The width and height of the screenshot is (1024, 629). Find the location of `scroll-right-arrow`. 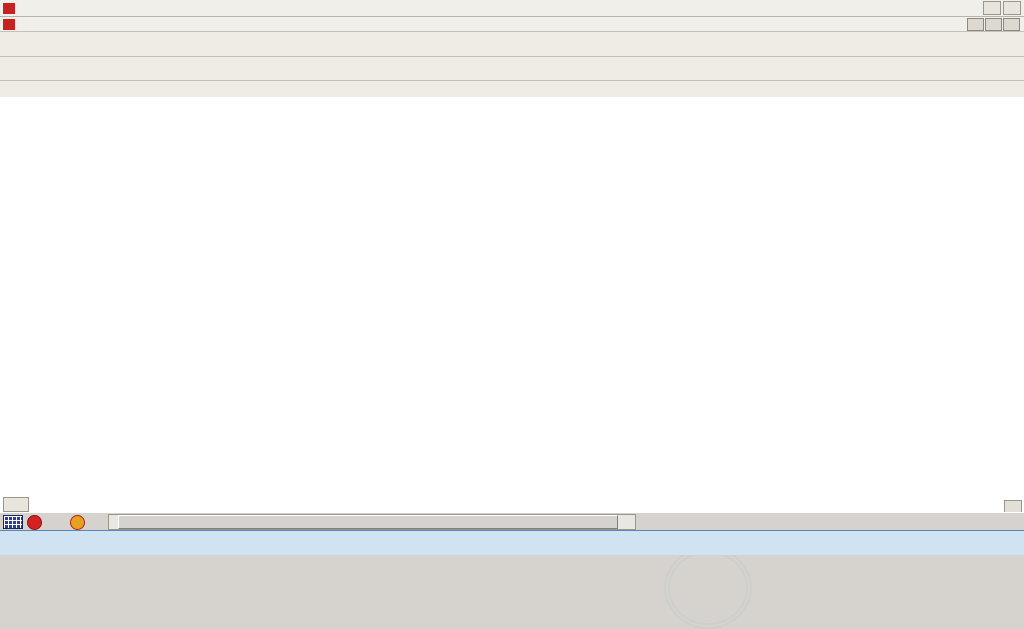

scroll-right-arrow is located at coordinates (630, 521).